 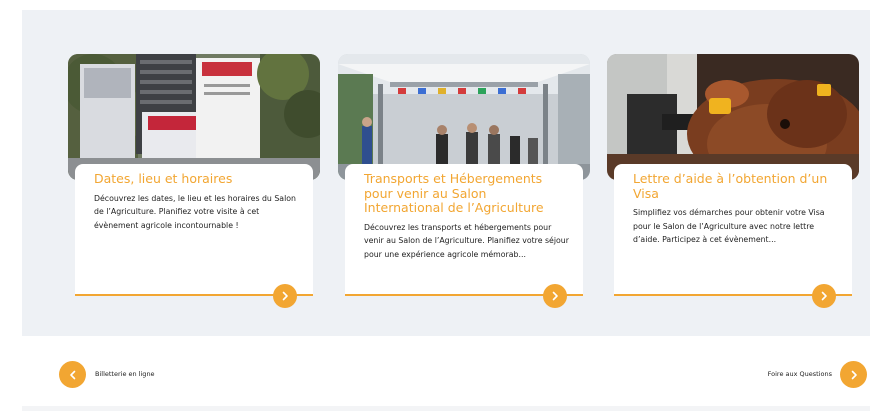 What do you see at coordinates (446, 408) in the screenshot?
I see `section-bottom-divider` at bounding box center [446, 408].